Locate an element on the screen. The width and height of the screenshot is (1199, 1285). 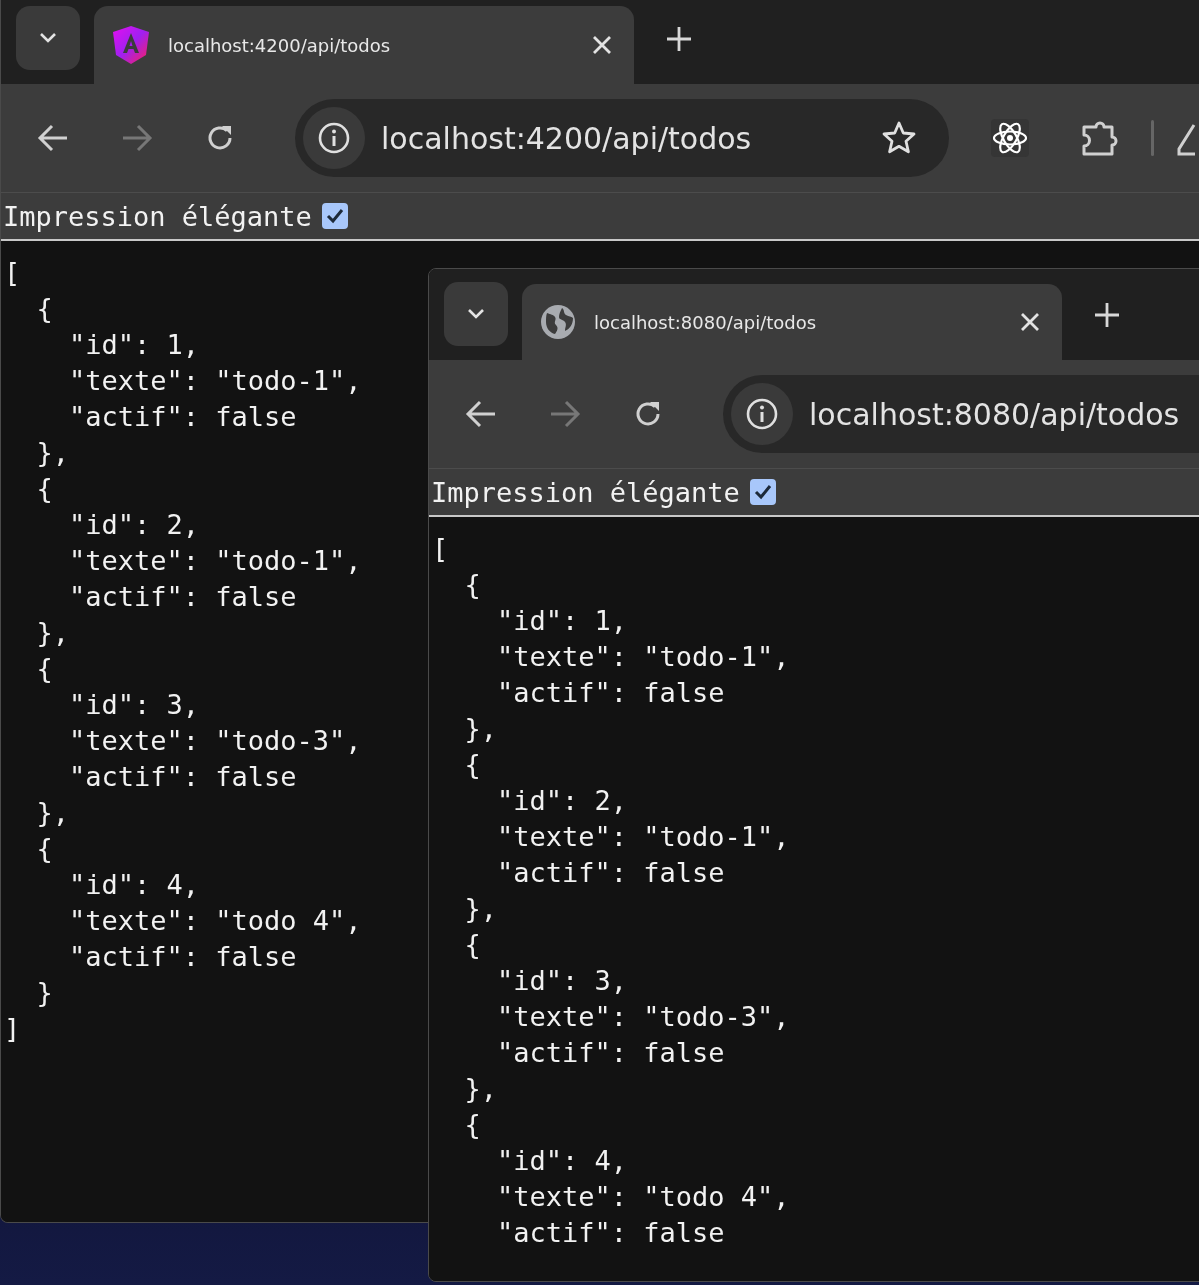
bookmark-star-icon is located at coordinates (899, 138).